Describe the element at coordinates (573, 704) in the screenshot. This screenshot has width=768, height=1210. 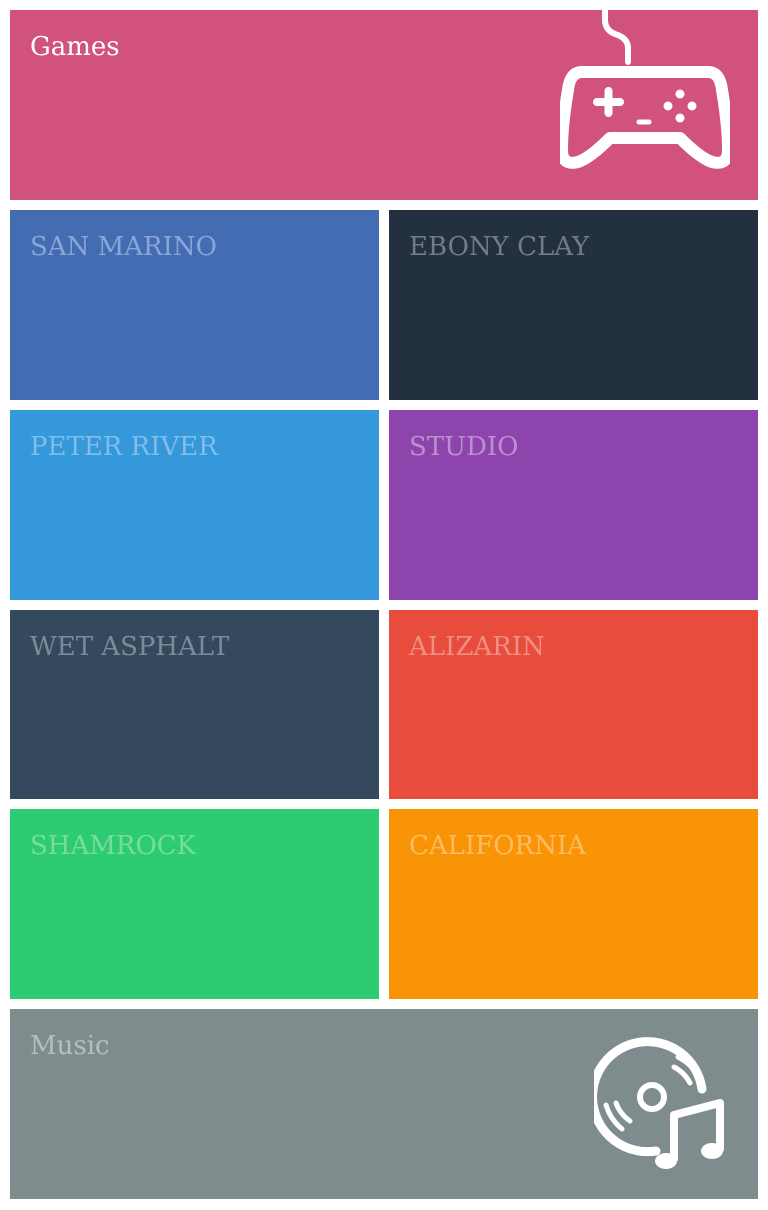
I see `tile-alizarin: ALIZARIN` at that location.